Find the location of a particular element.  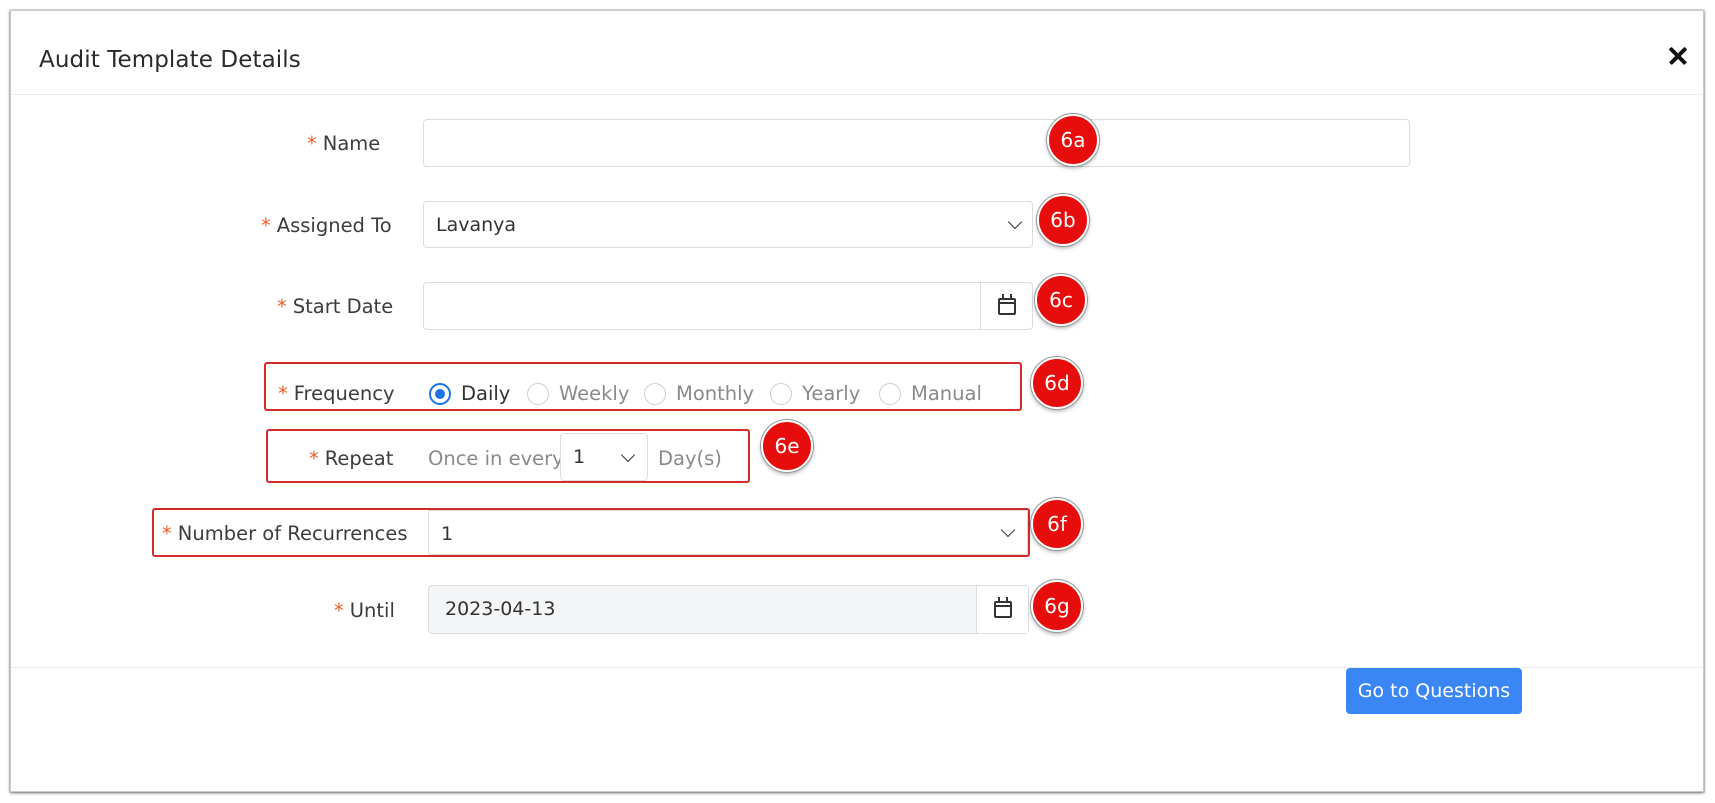

frequency-label-text: Frequency is located at coordinates (344, 393).